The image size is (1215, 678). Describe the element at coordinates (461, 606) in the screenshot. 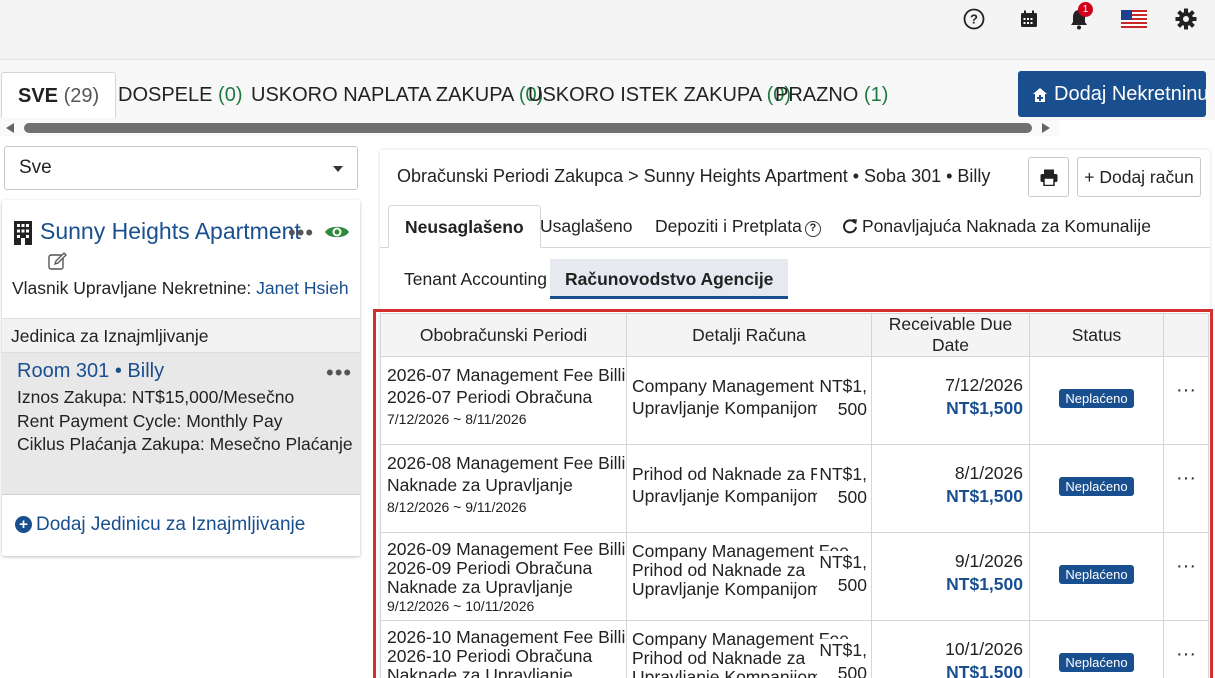

I see `period-range: 9/12/2026 ~ 10/11/2026` at that location.